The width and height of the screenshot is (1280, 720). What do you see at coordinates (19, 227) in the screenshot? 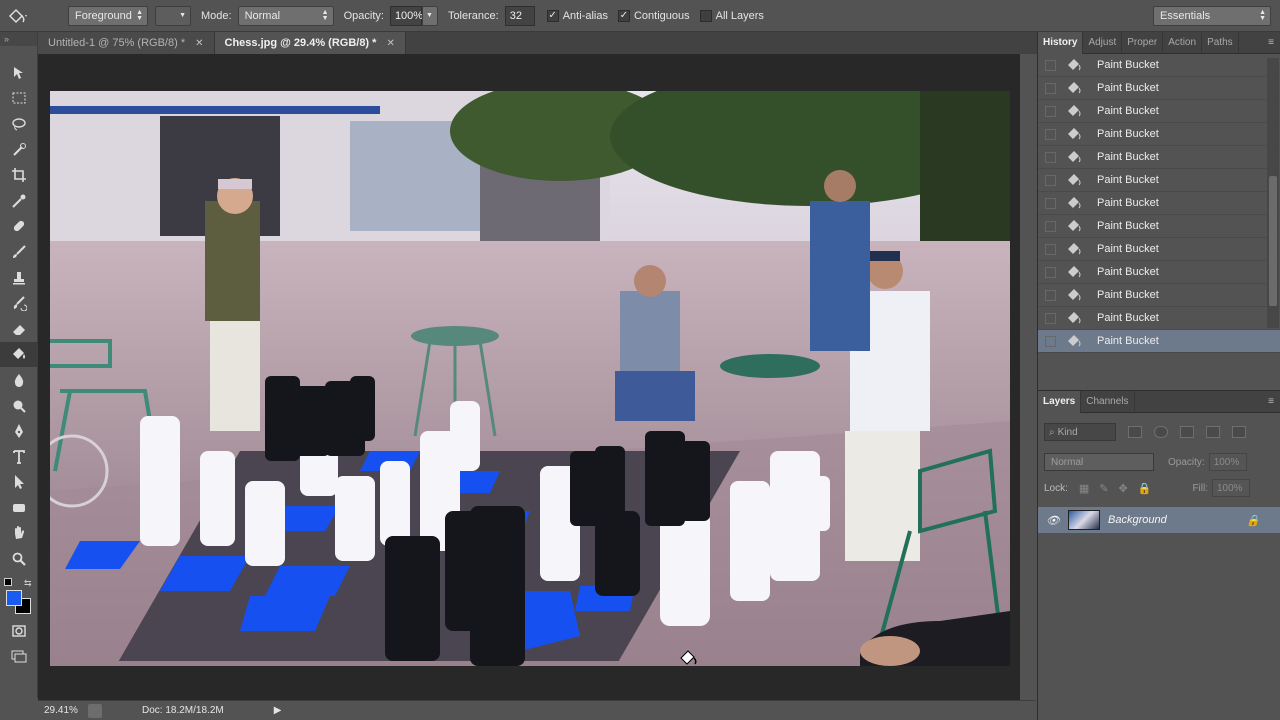
I see `healing-brush-tool-icon` at bounding box center [19, 227].